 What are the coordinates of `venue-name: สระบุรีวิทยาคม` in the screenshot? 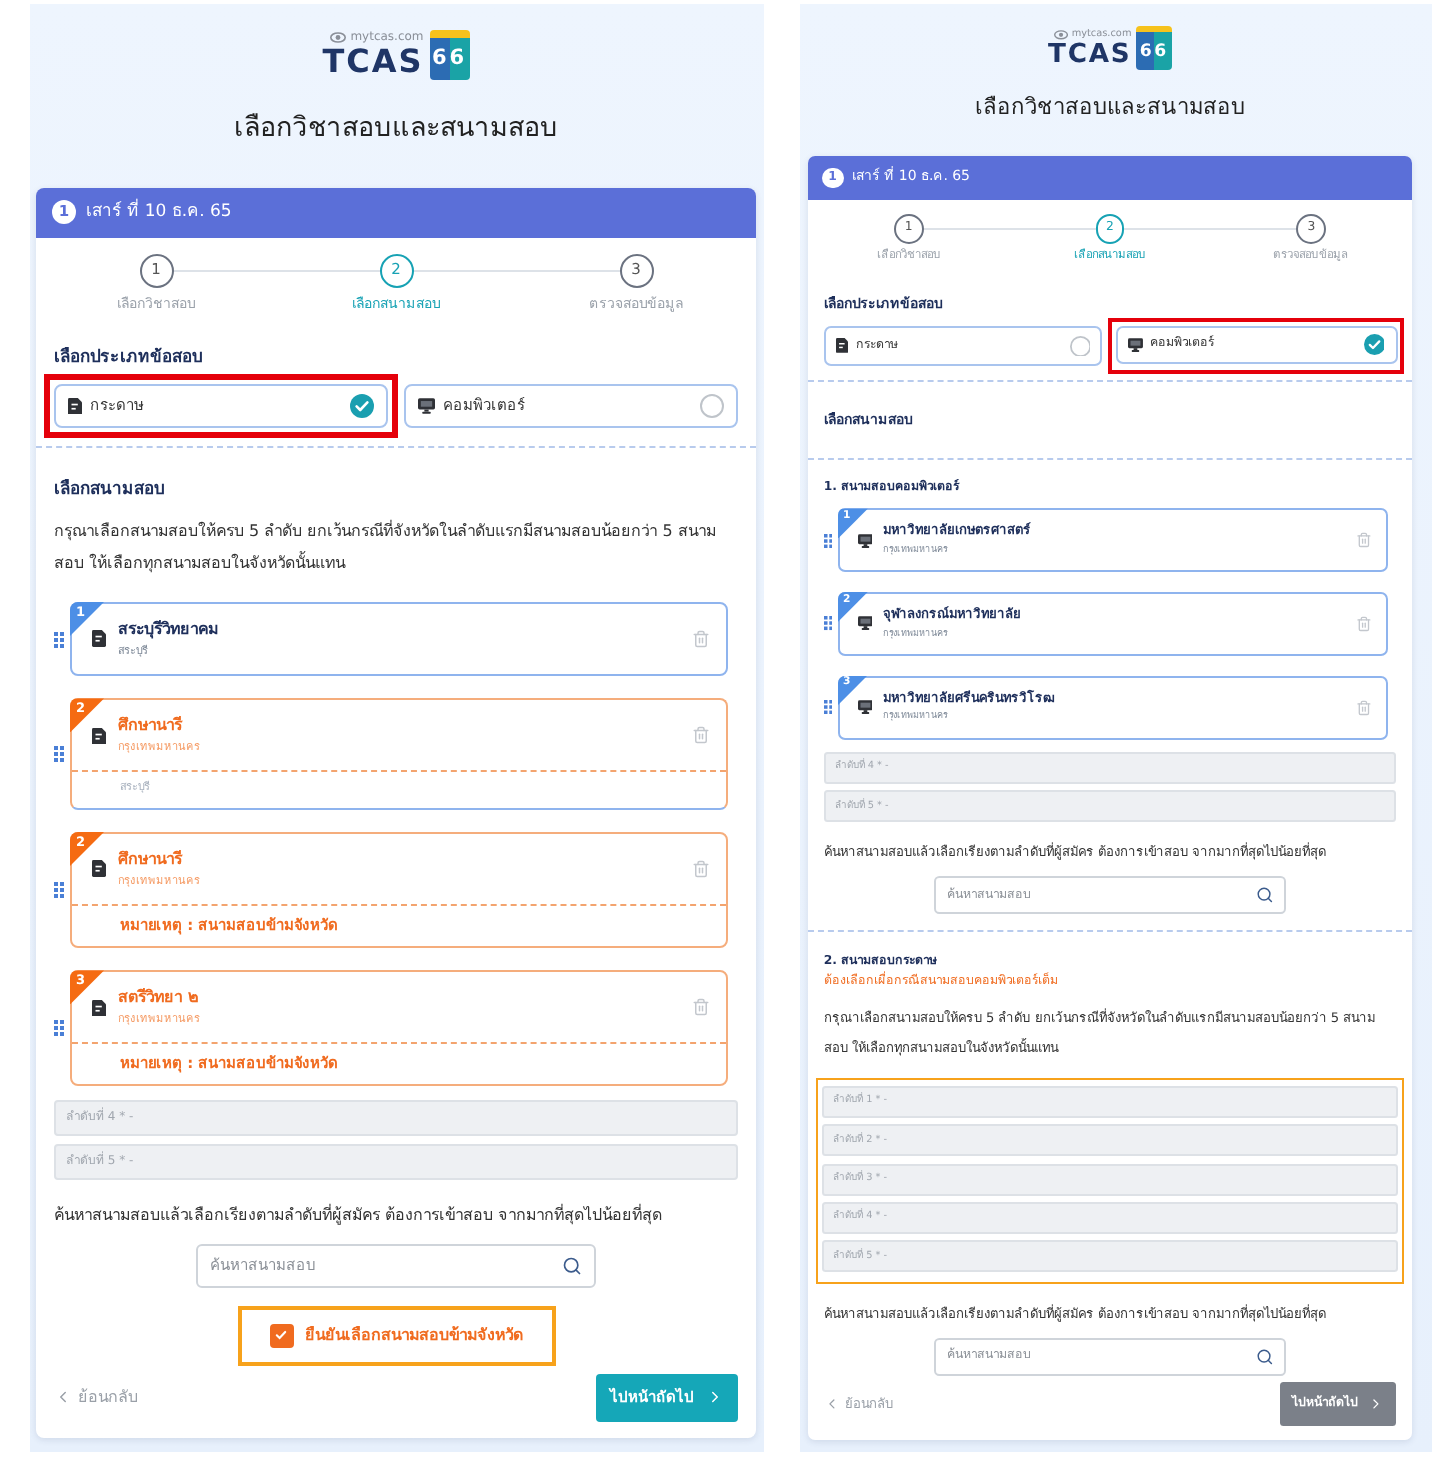 It's located at (169, 630).